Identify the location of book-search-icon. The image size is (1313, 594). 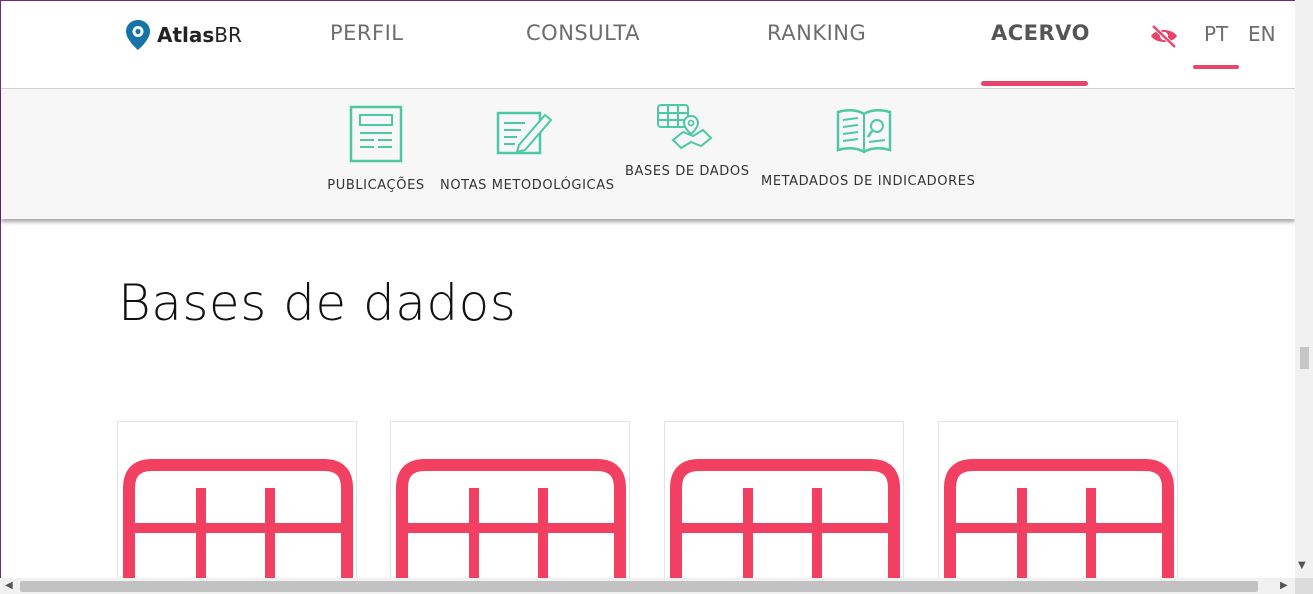
(864, 131).